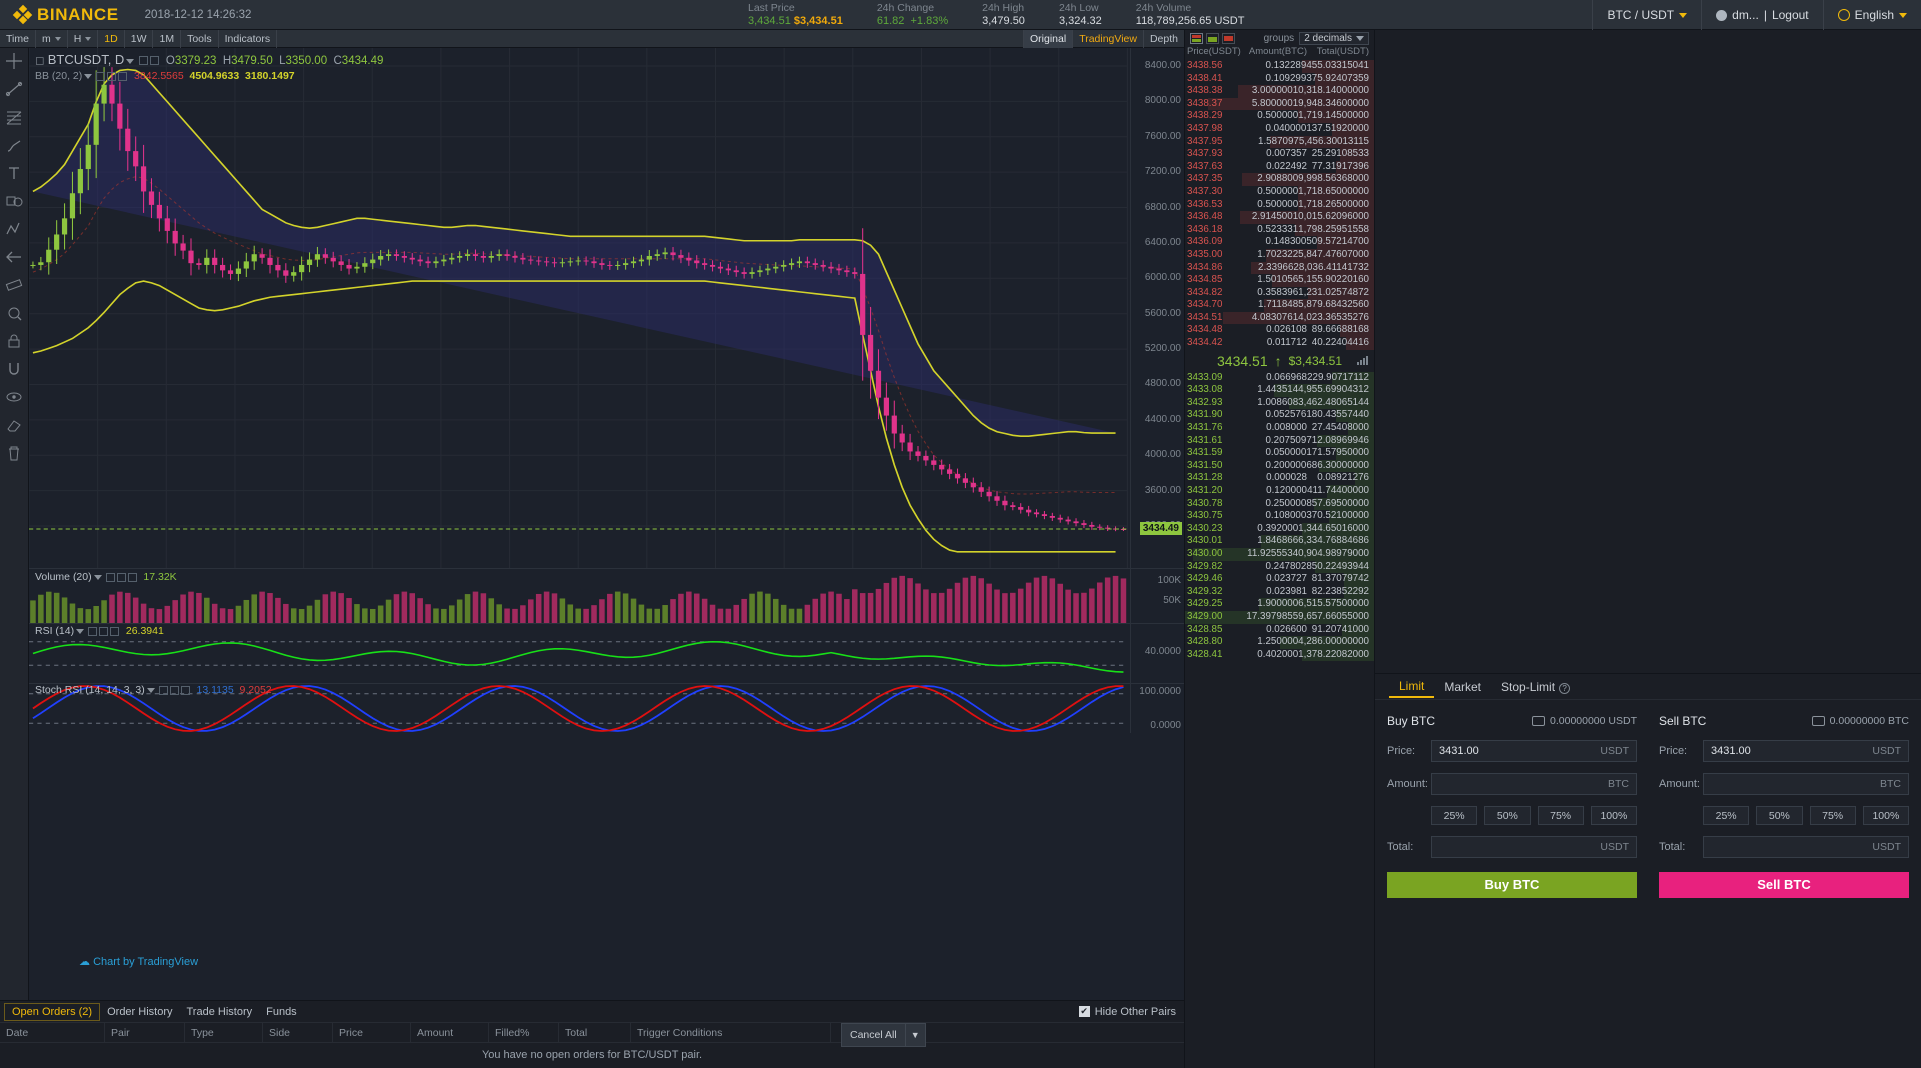 This screenshot has height=1068, width=1921. I want to click on orderbook-row: 3434.51 4.083076 14,023.36535276, so click(1279, 318).